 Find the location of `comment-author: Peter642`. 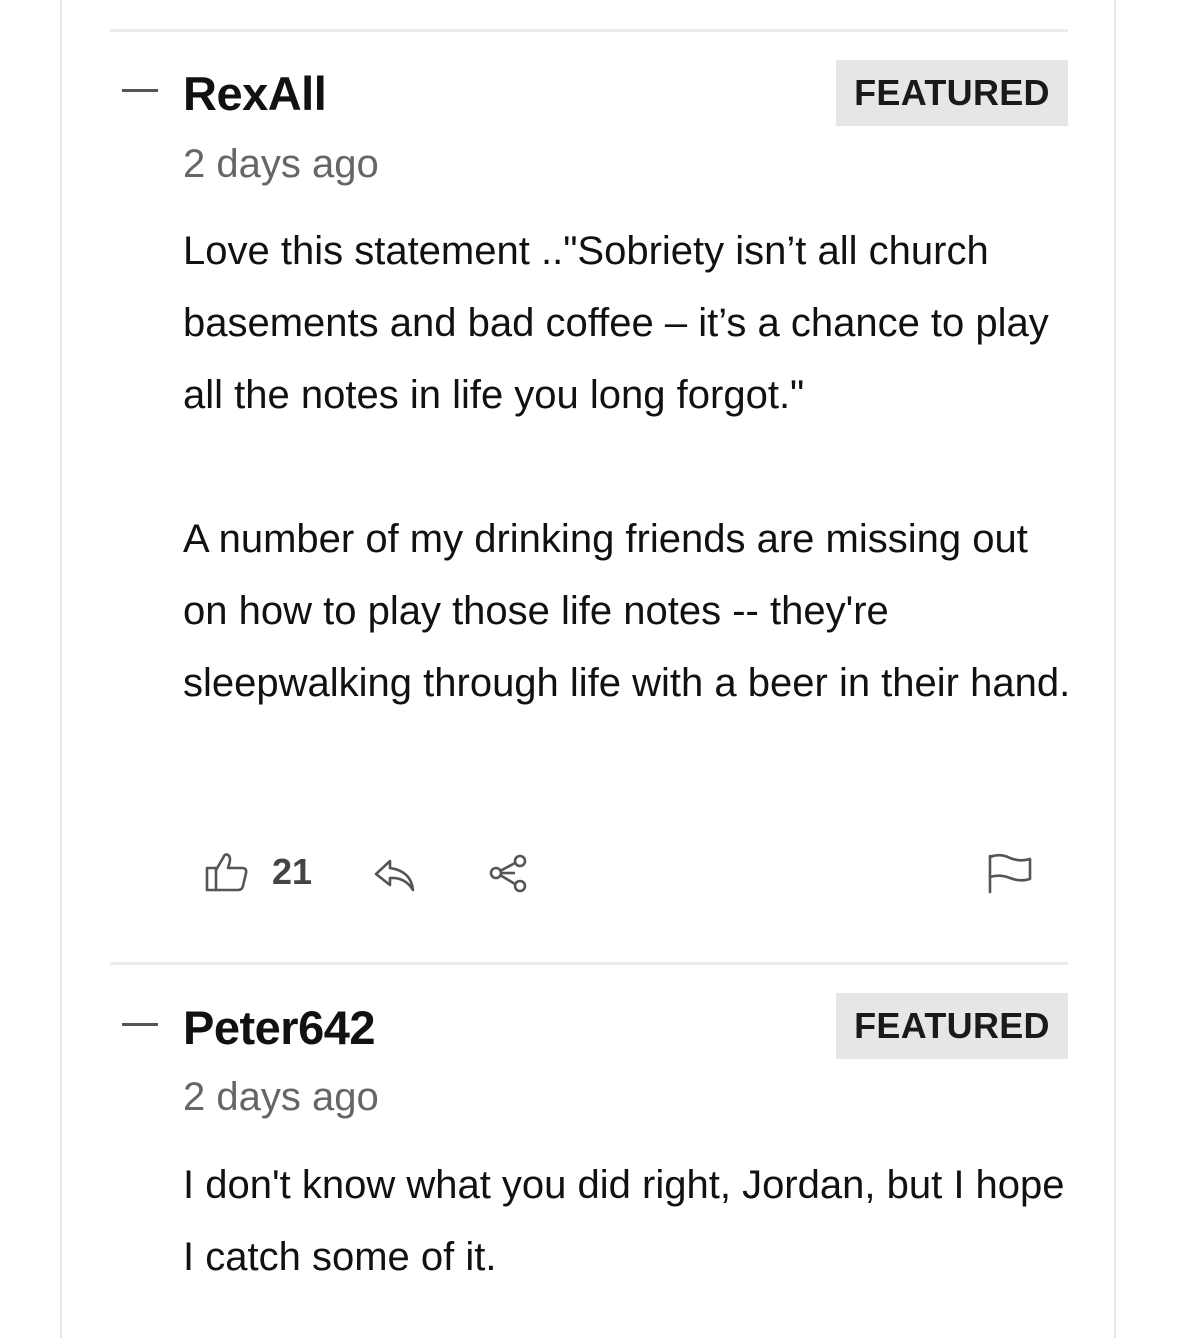

comment-author: Peter642 is located at coordinates (279, 1027).